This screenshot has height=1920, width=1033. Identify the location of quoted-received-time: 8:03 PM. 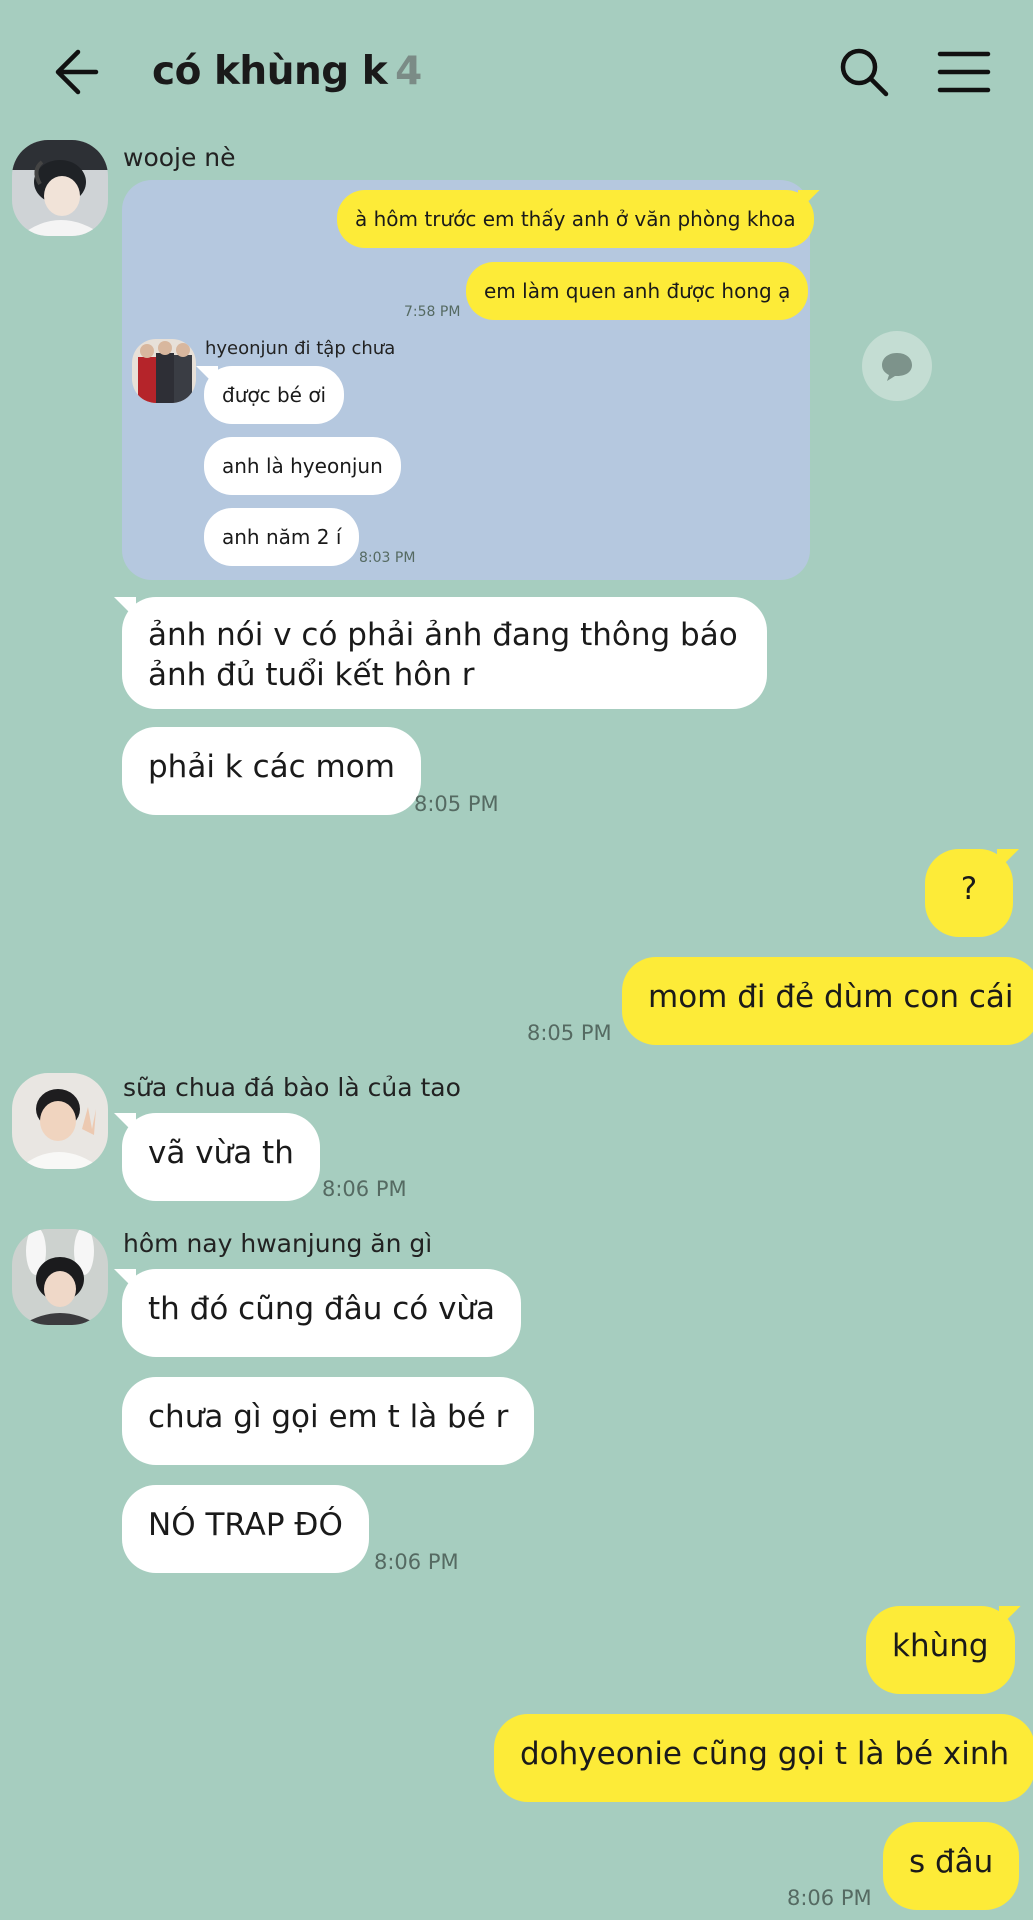
(387, 558).